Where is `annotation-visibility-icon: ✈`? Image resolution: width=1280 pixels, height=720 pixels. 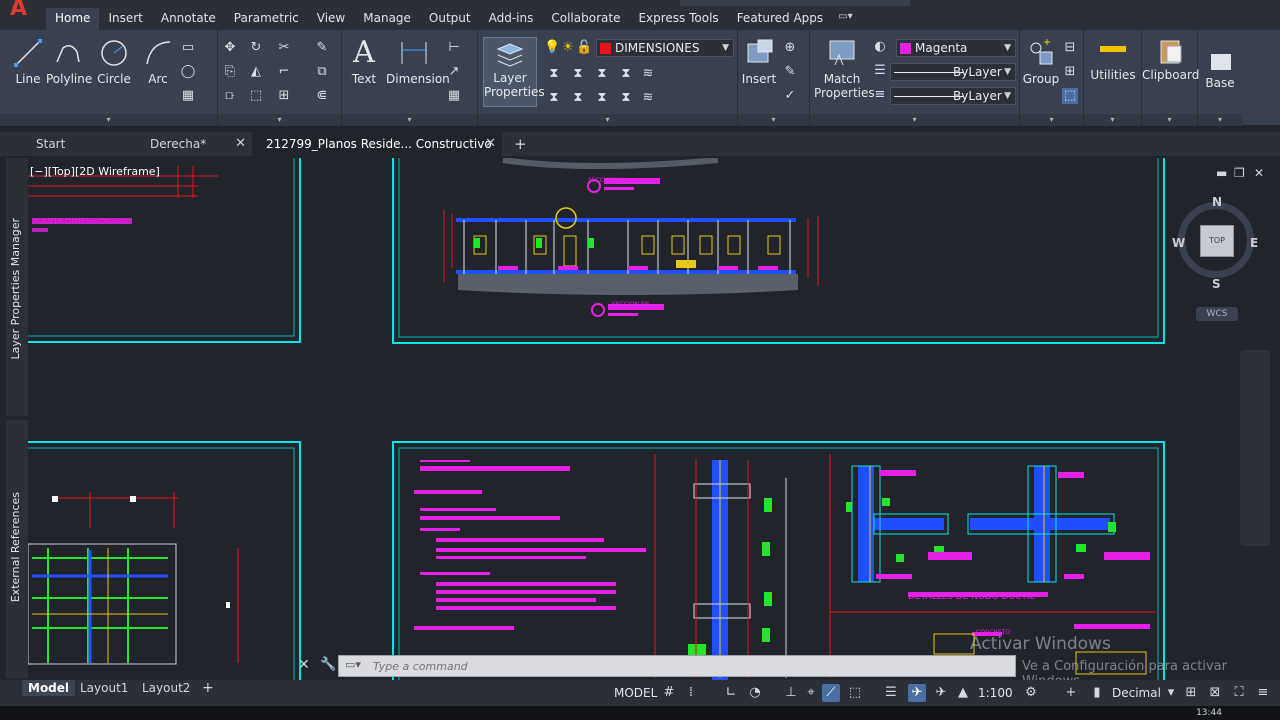 annotation-visibility-icon: ✈ is located at coordinates (917, 693).